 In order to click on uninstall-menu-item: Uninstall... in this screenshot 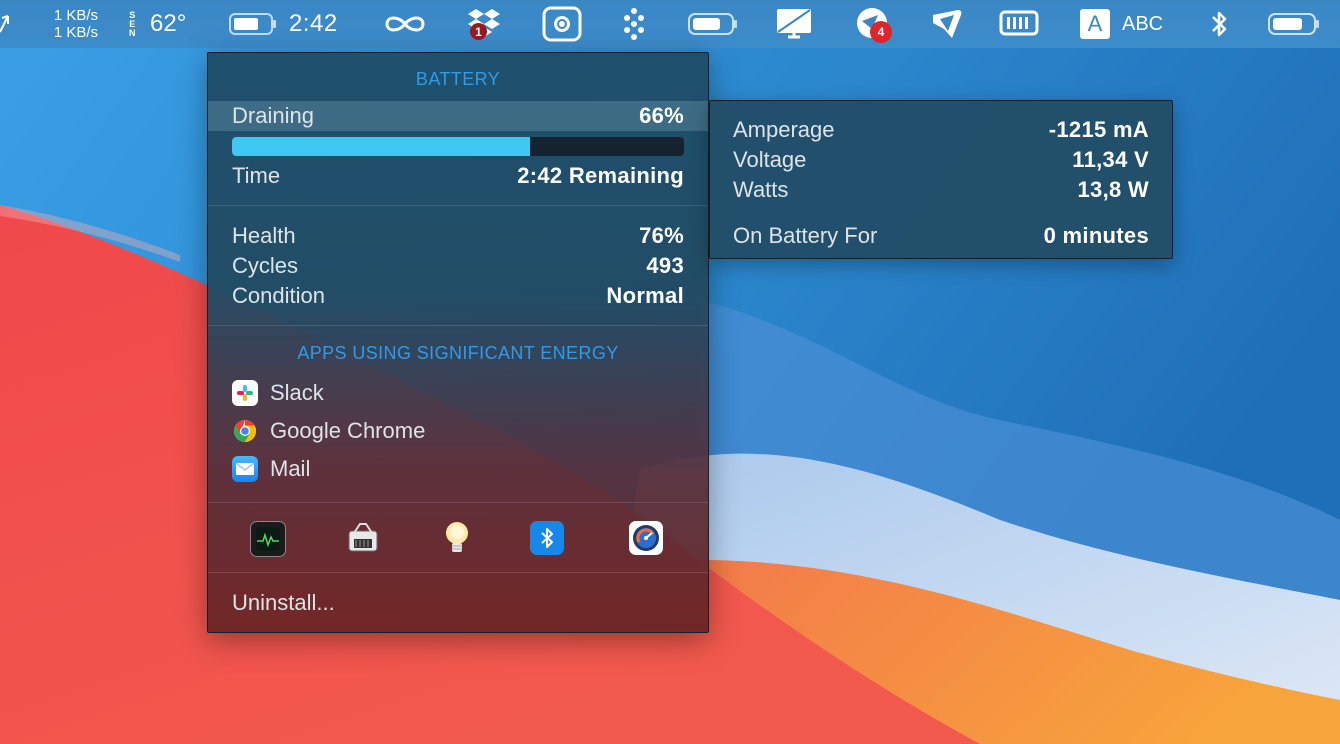, I will do `click(283, 603)`.